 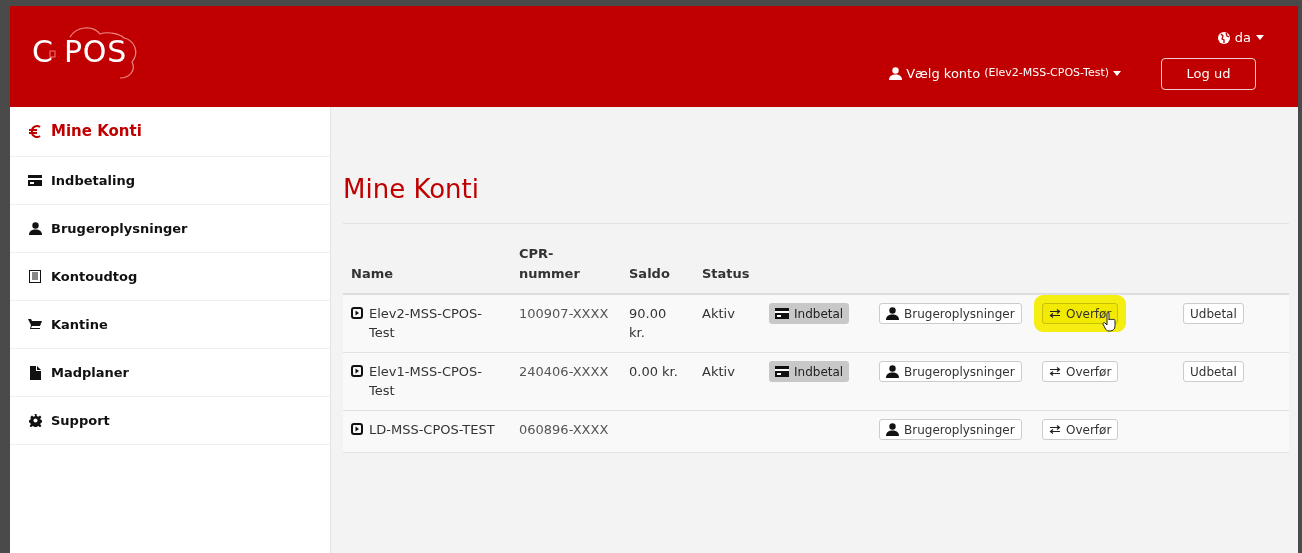 I want to click on logout-button: Log ud, so click(x=1208, y=73).